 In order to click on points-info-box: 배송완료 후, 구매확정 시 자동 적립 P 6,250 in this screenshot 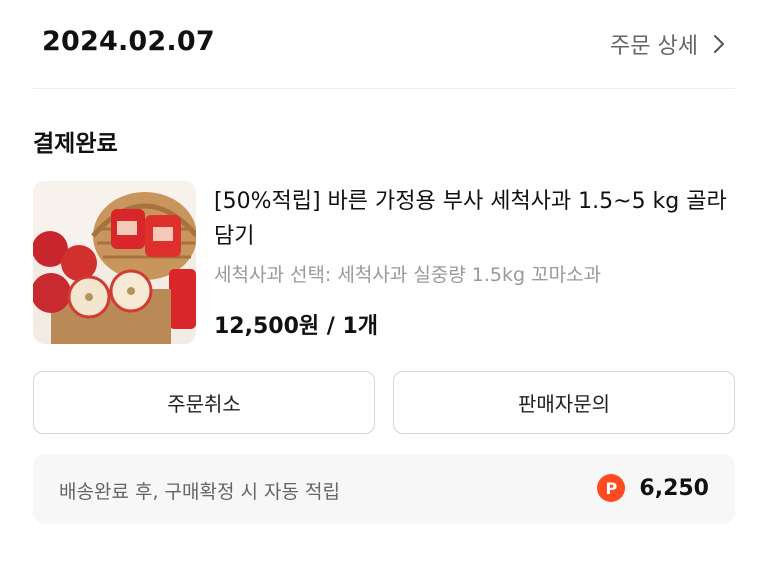, I will do `click(384, 489)`.